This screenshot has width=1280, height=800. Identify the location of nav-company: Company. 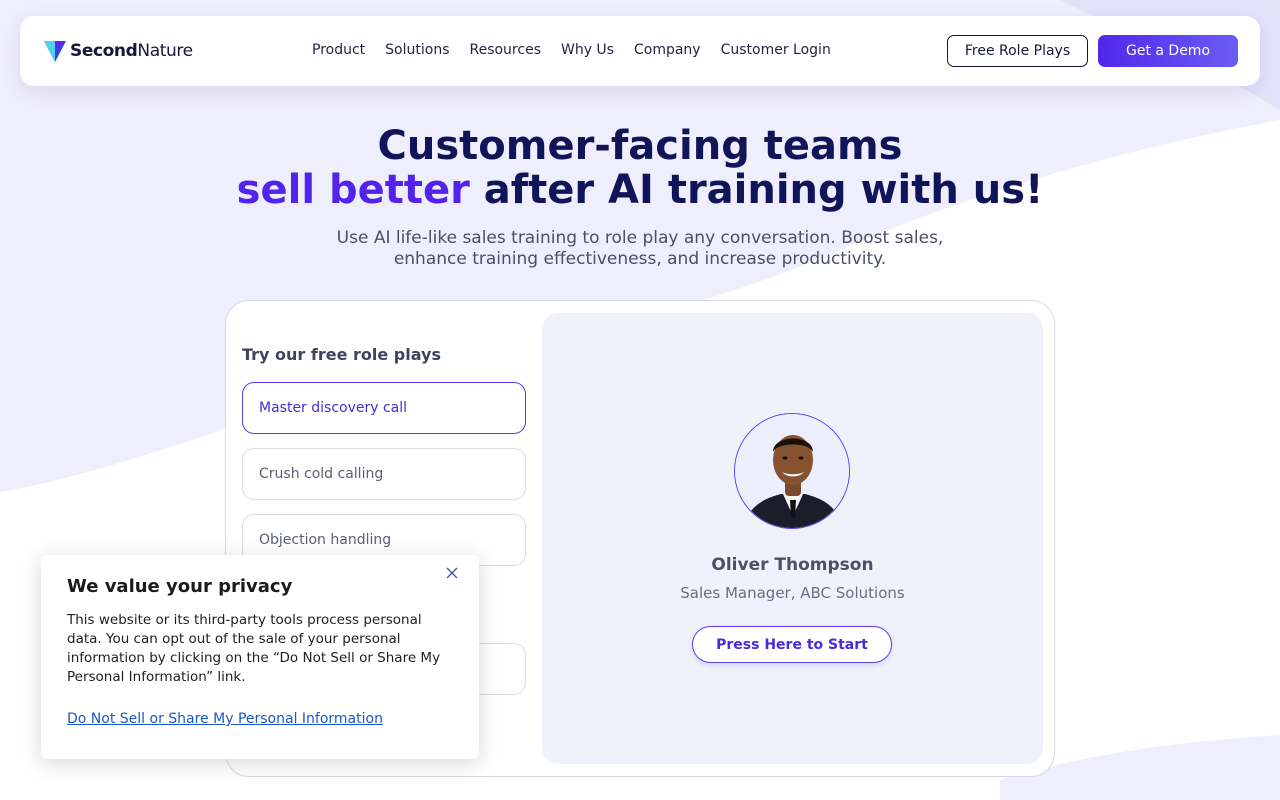
(667, 50).